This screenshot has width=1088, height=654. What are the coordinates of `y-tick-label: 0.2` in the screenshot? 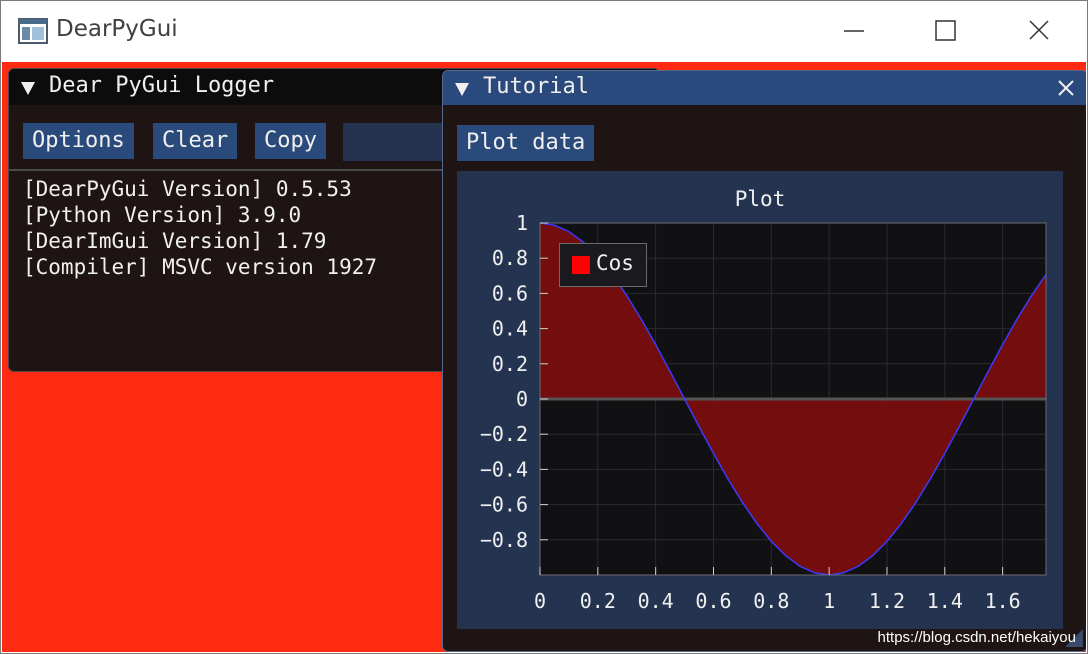 It's located at (510, 364).